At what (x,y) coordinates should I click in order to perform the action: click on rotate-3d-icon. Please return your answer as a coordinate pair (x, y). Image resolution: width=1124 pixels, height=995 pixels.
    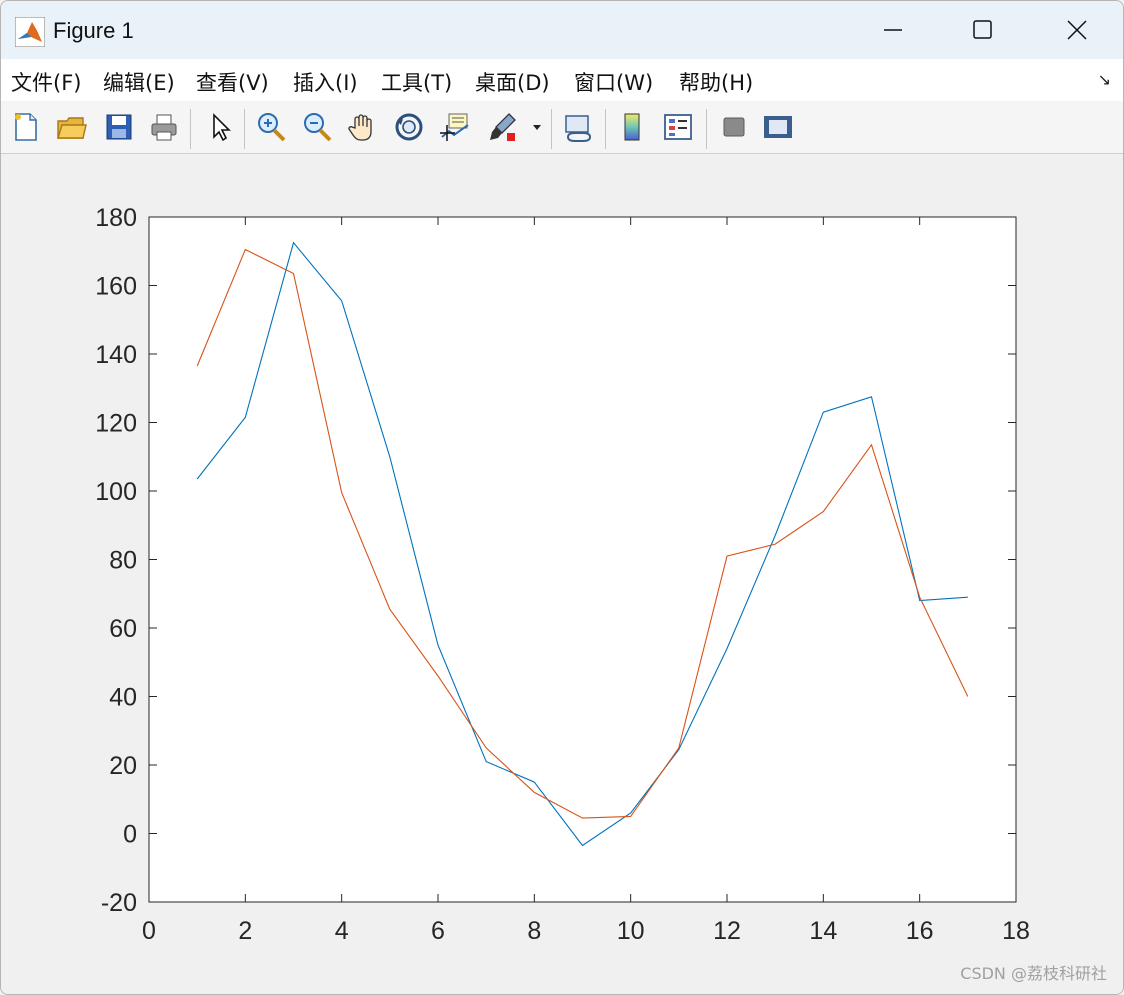
    Looking at the image, I should click on (409, 127).